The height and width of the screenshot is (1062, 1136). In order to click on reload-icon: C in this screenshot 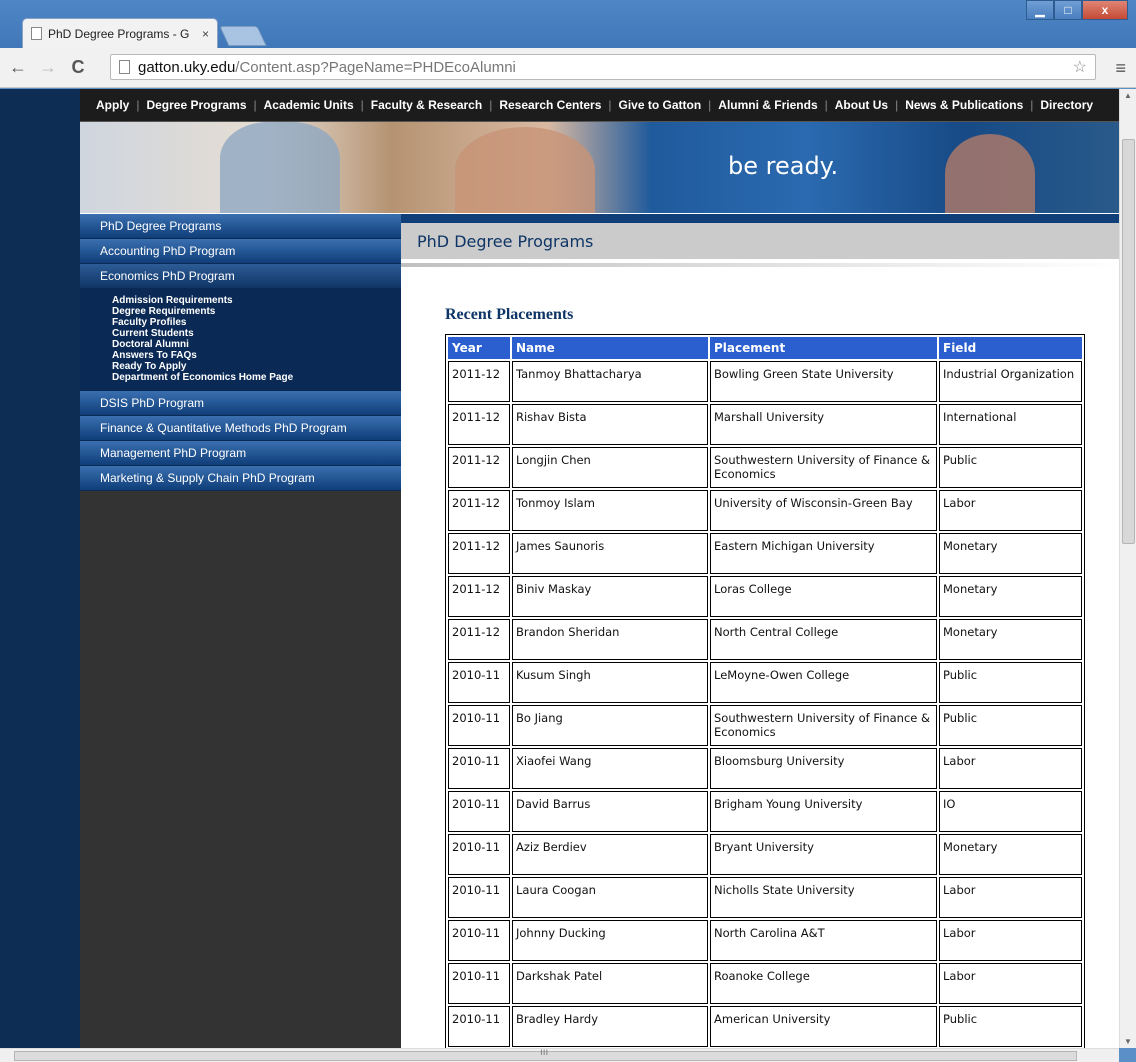, I will do `click(78, 67)`.